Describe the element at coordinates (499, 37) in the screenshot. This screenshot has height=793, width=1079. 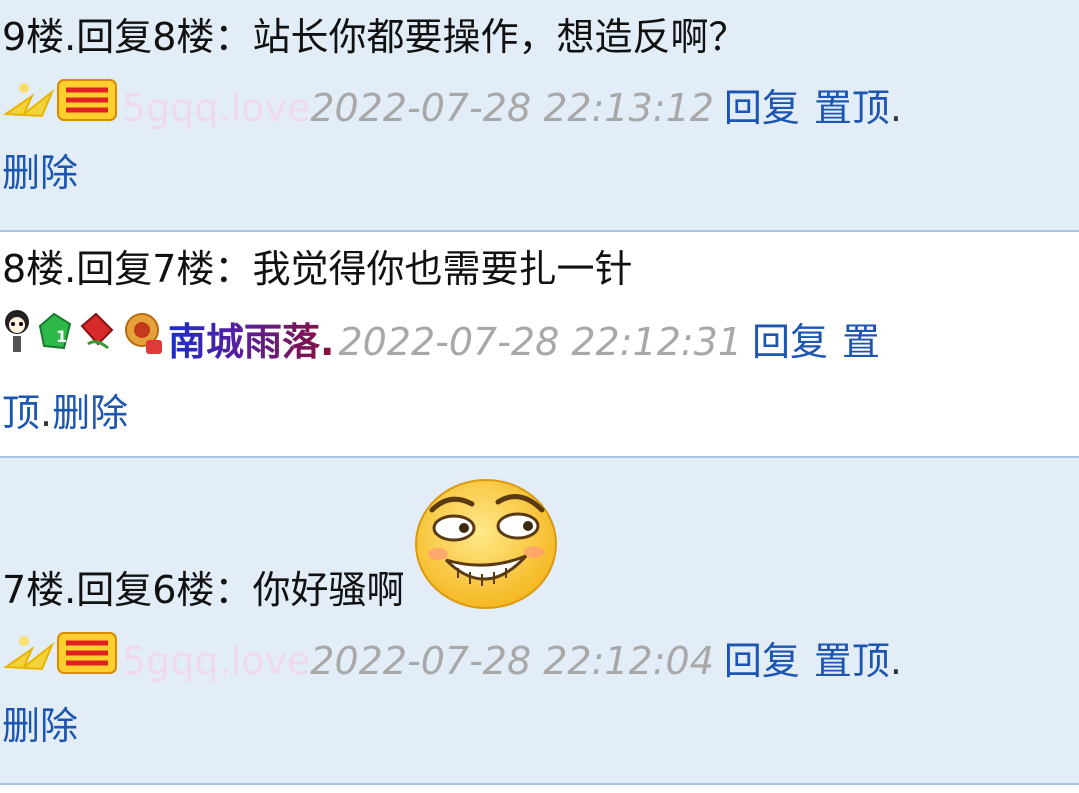
I see `post-content: 站长你都要操作，想造反啊？` at that location.